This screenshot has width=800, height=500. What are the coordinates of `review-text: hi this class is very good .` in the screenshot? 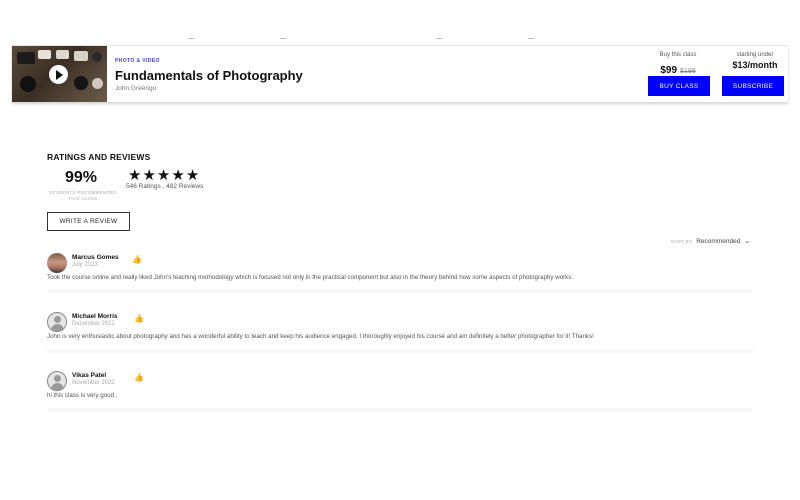 It's located at (82, 395).